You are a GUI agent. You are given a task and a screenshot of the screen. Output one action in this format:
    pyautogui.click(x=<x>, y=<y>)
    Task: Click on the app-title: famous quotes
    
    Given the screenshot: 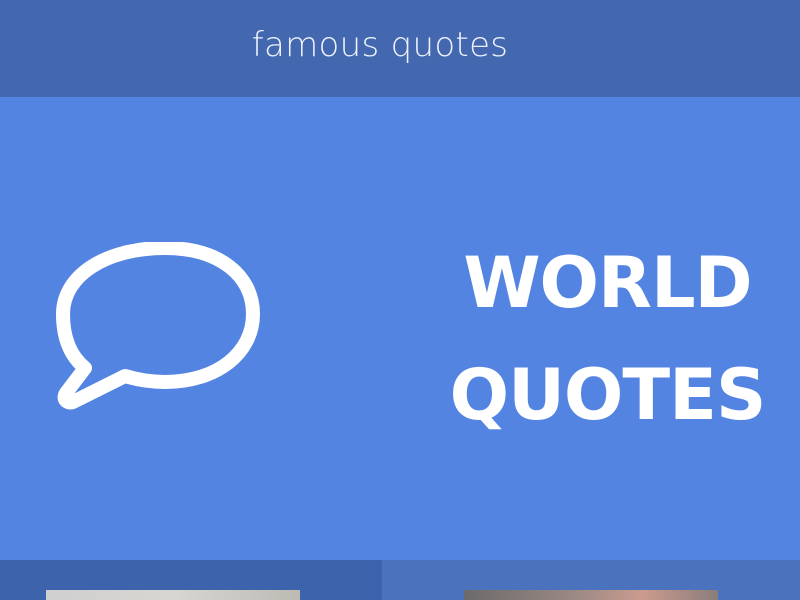 What is the action you would take?
    pyautogui.click(x=380, y=44)
    